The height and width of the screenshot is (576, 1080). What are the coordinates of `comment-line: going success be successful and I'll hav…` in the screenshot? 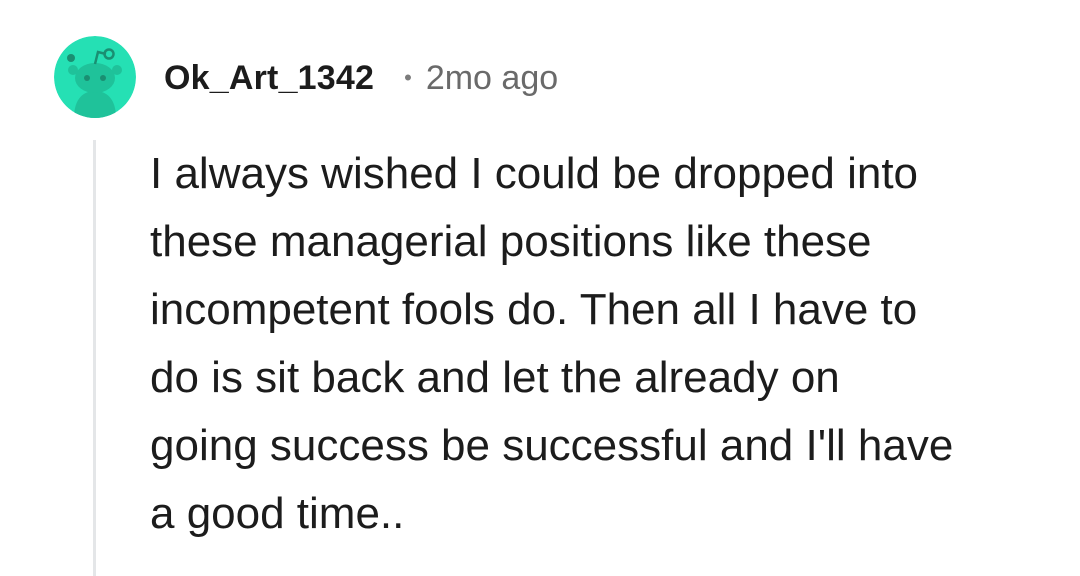 It's located at (552, 445).